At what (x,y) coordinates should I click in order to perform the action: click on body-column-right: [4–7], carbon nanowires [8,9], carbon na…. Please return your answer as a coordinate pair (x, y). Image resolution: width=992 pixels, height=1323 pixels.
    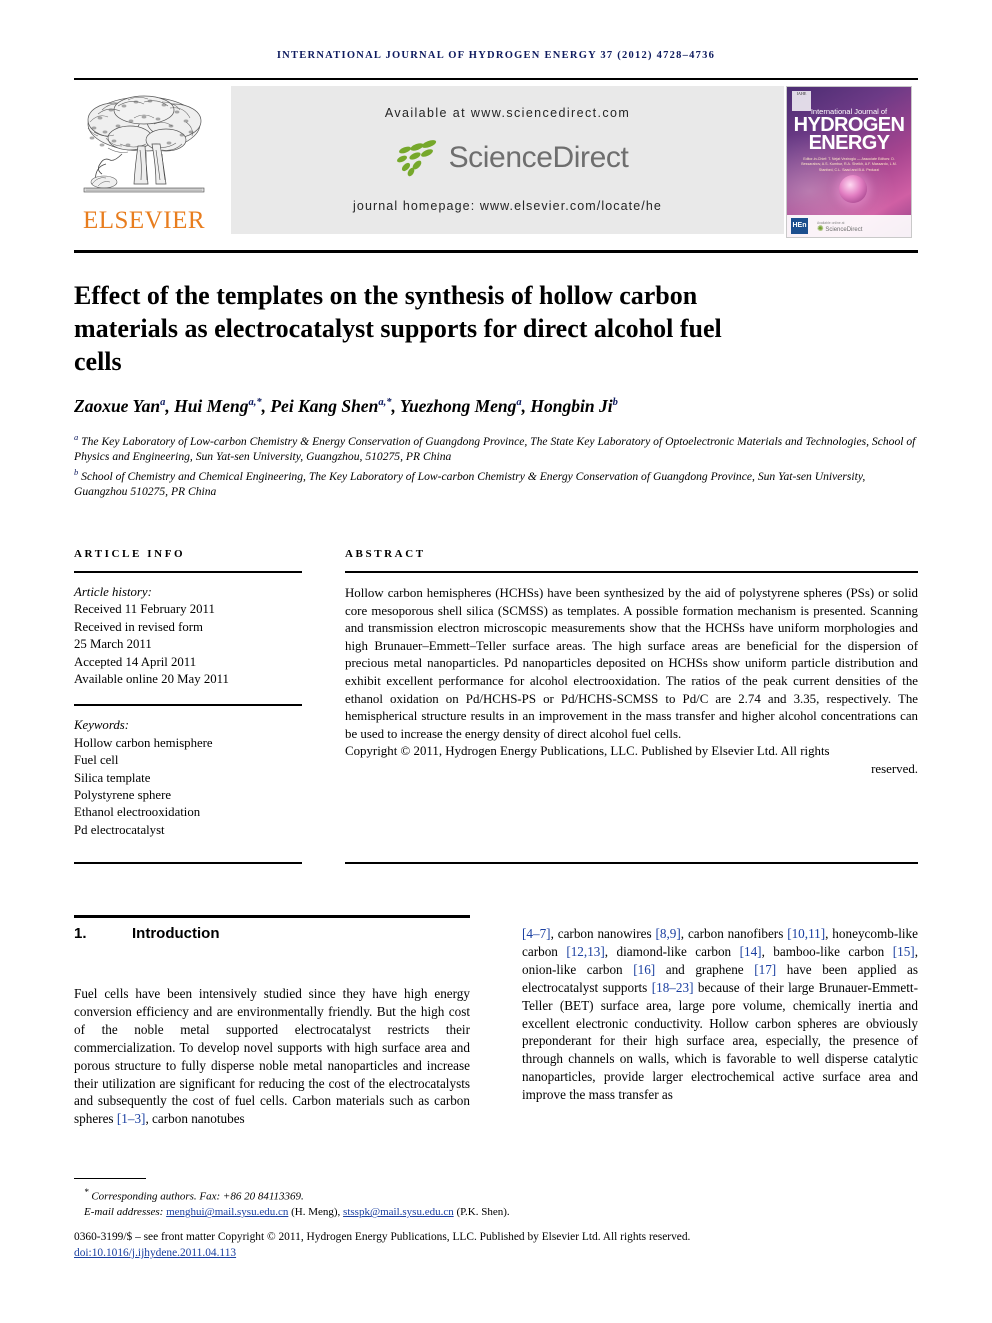
    Looking at the image, I should click on (720, 1014).